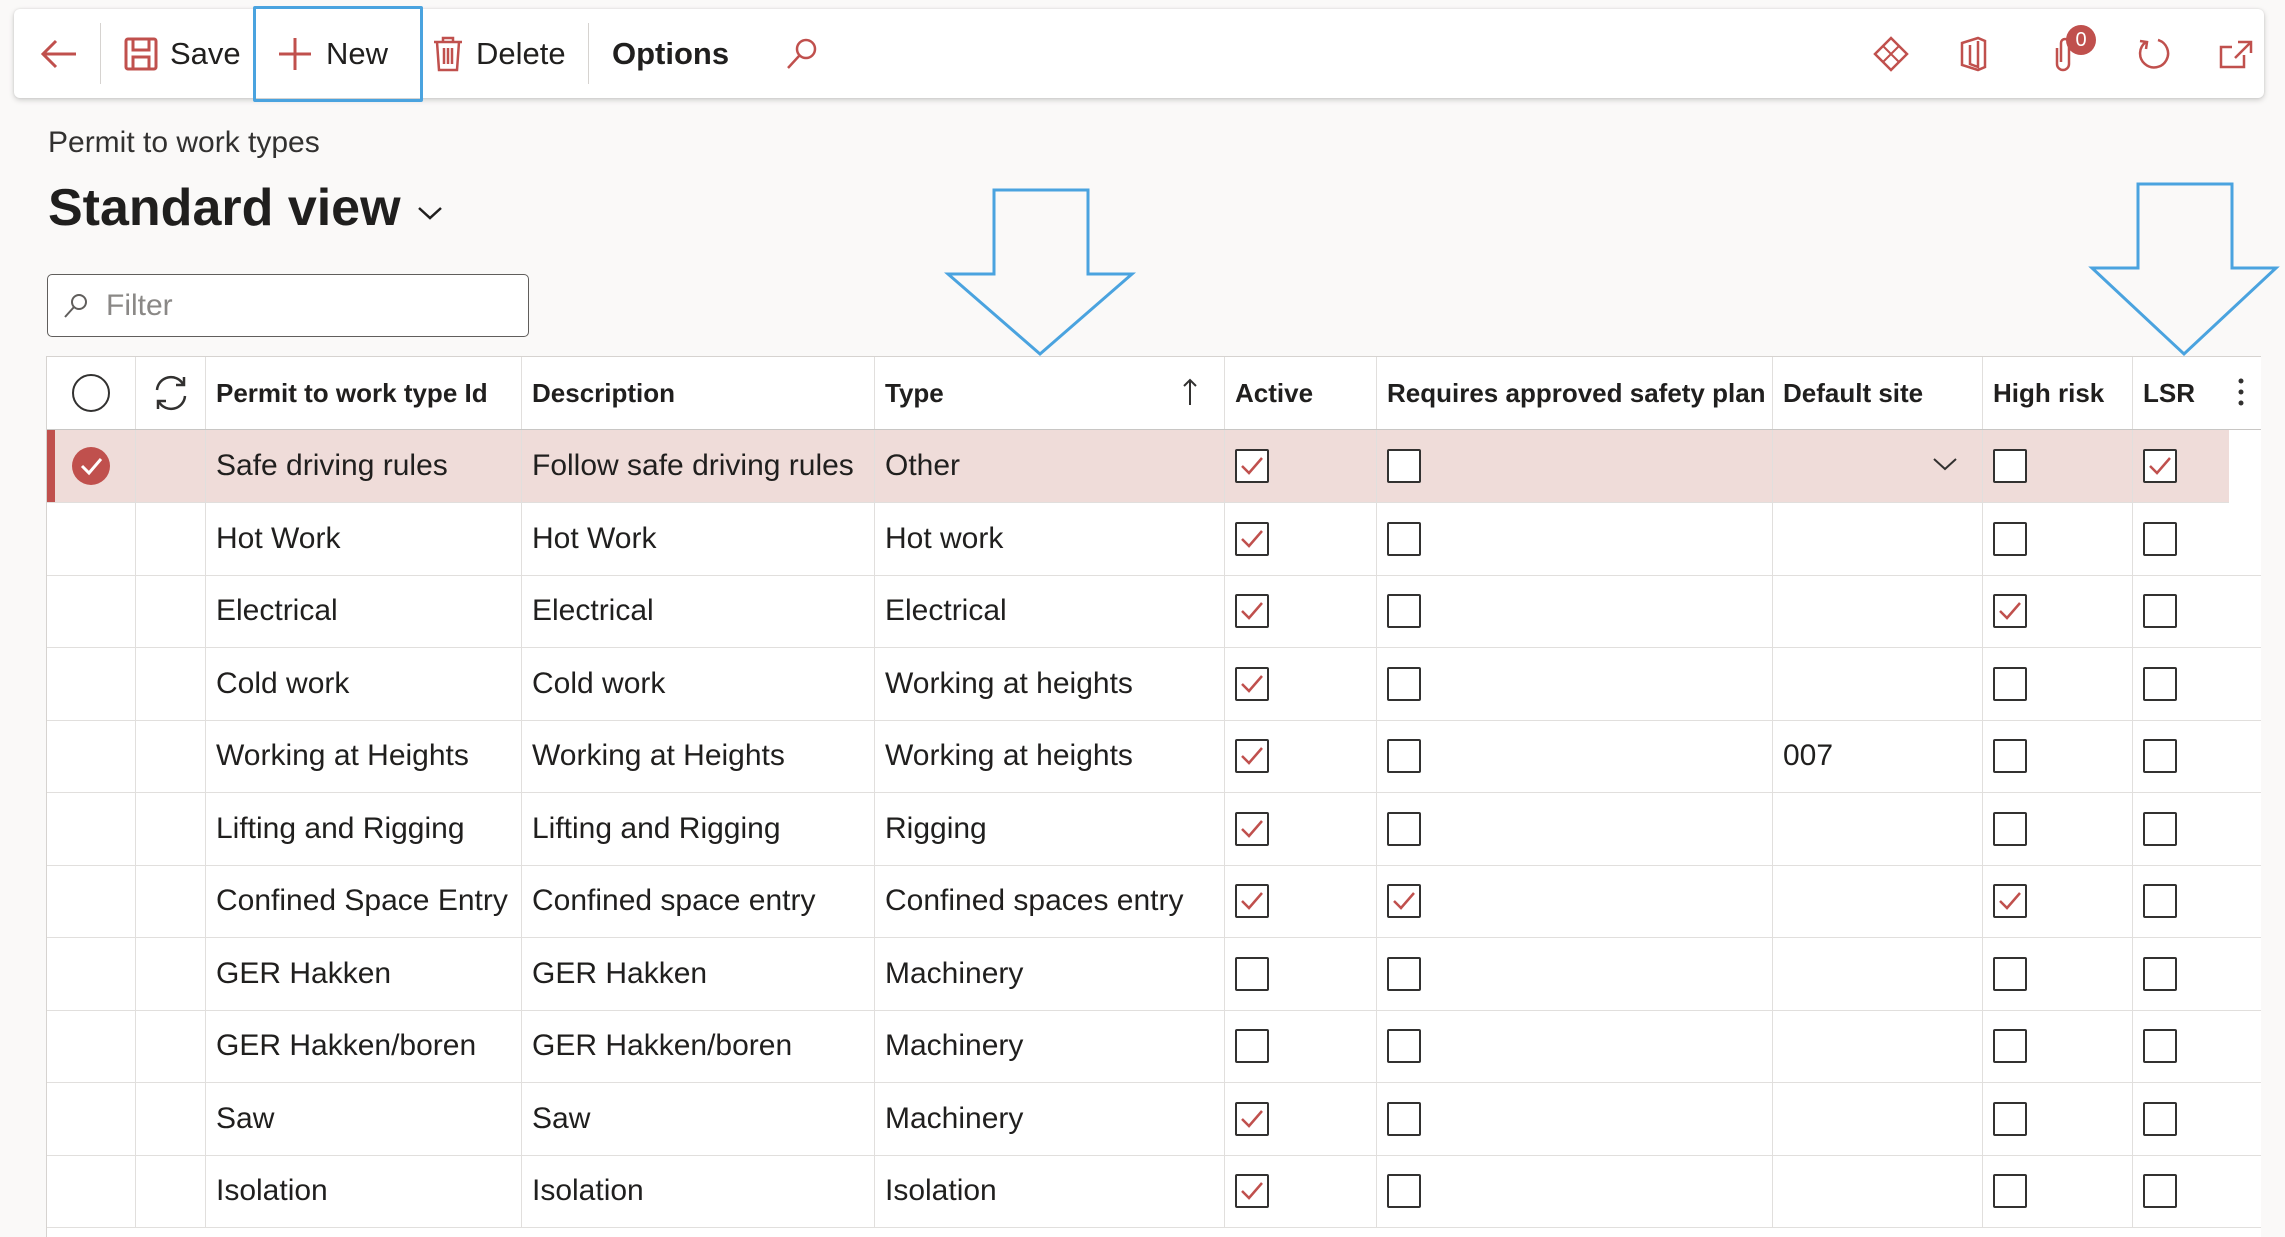 The image size is (2285, 1237). What do you see at coordinates (1154, 1119) in the screenshot?
I see `table-row: Saw Saw Machinery` at bounding box center [1154, 1119].